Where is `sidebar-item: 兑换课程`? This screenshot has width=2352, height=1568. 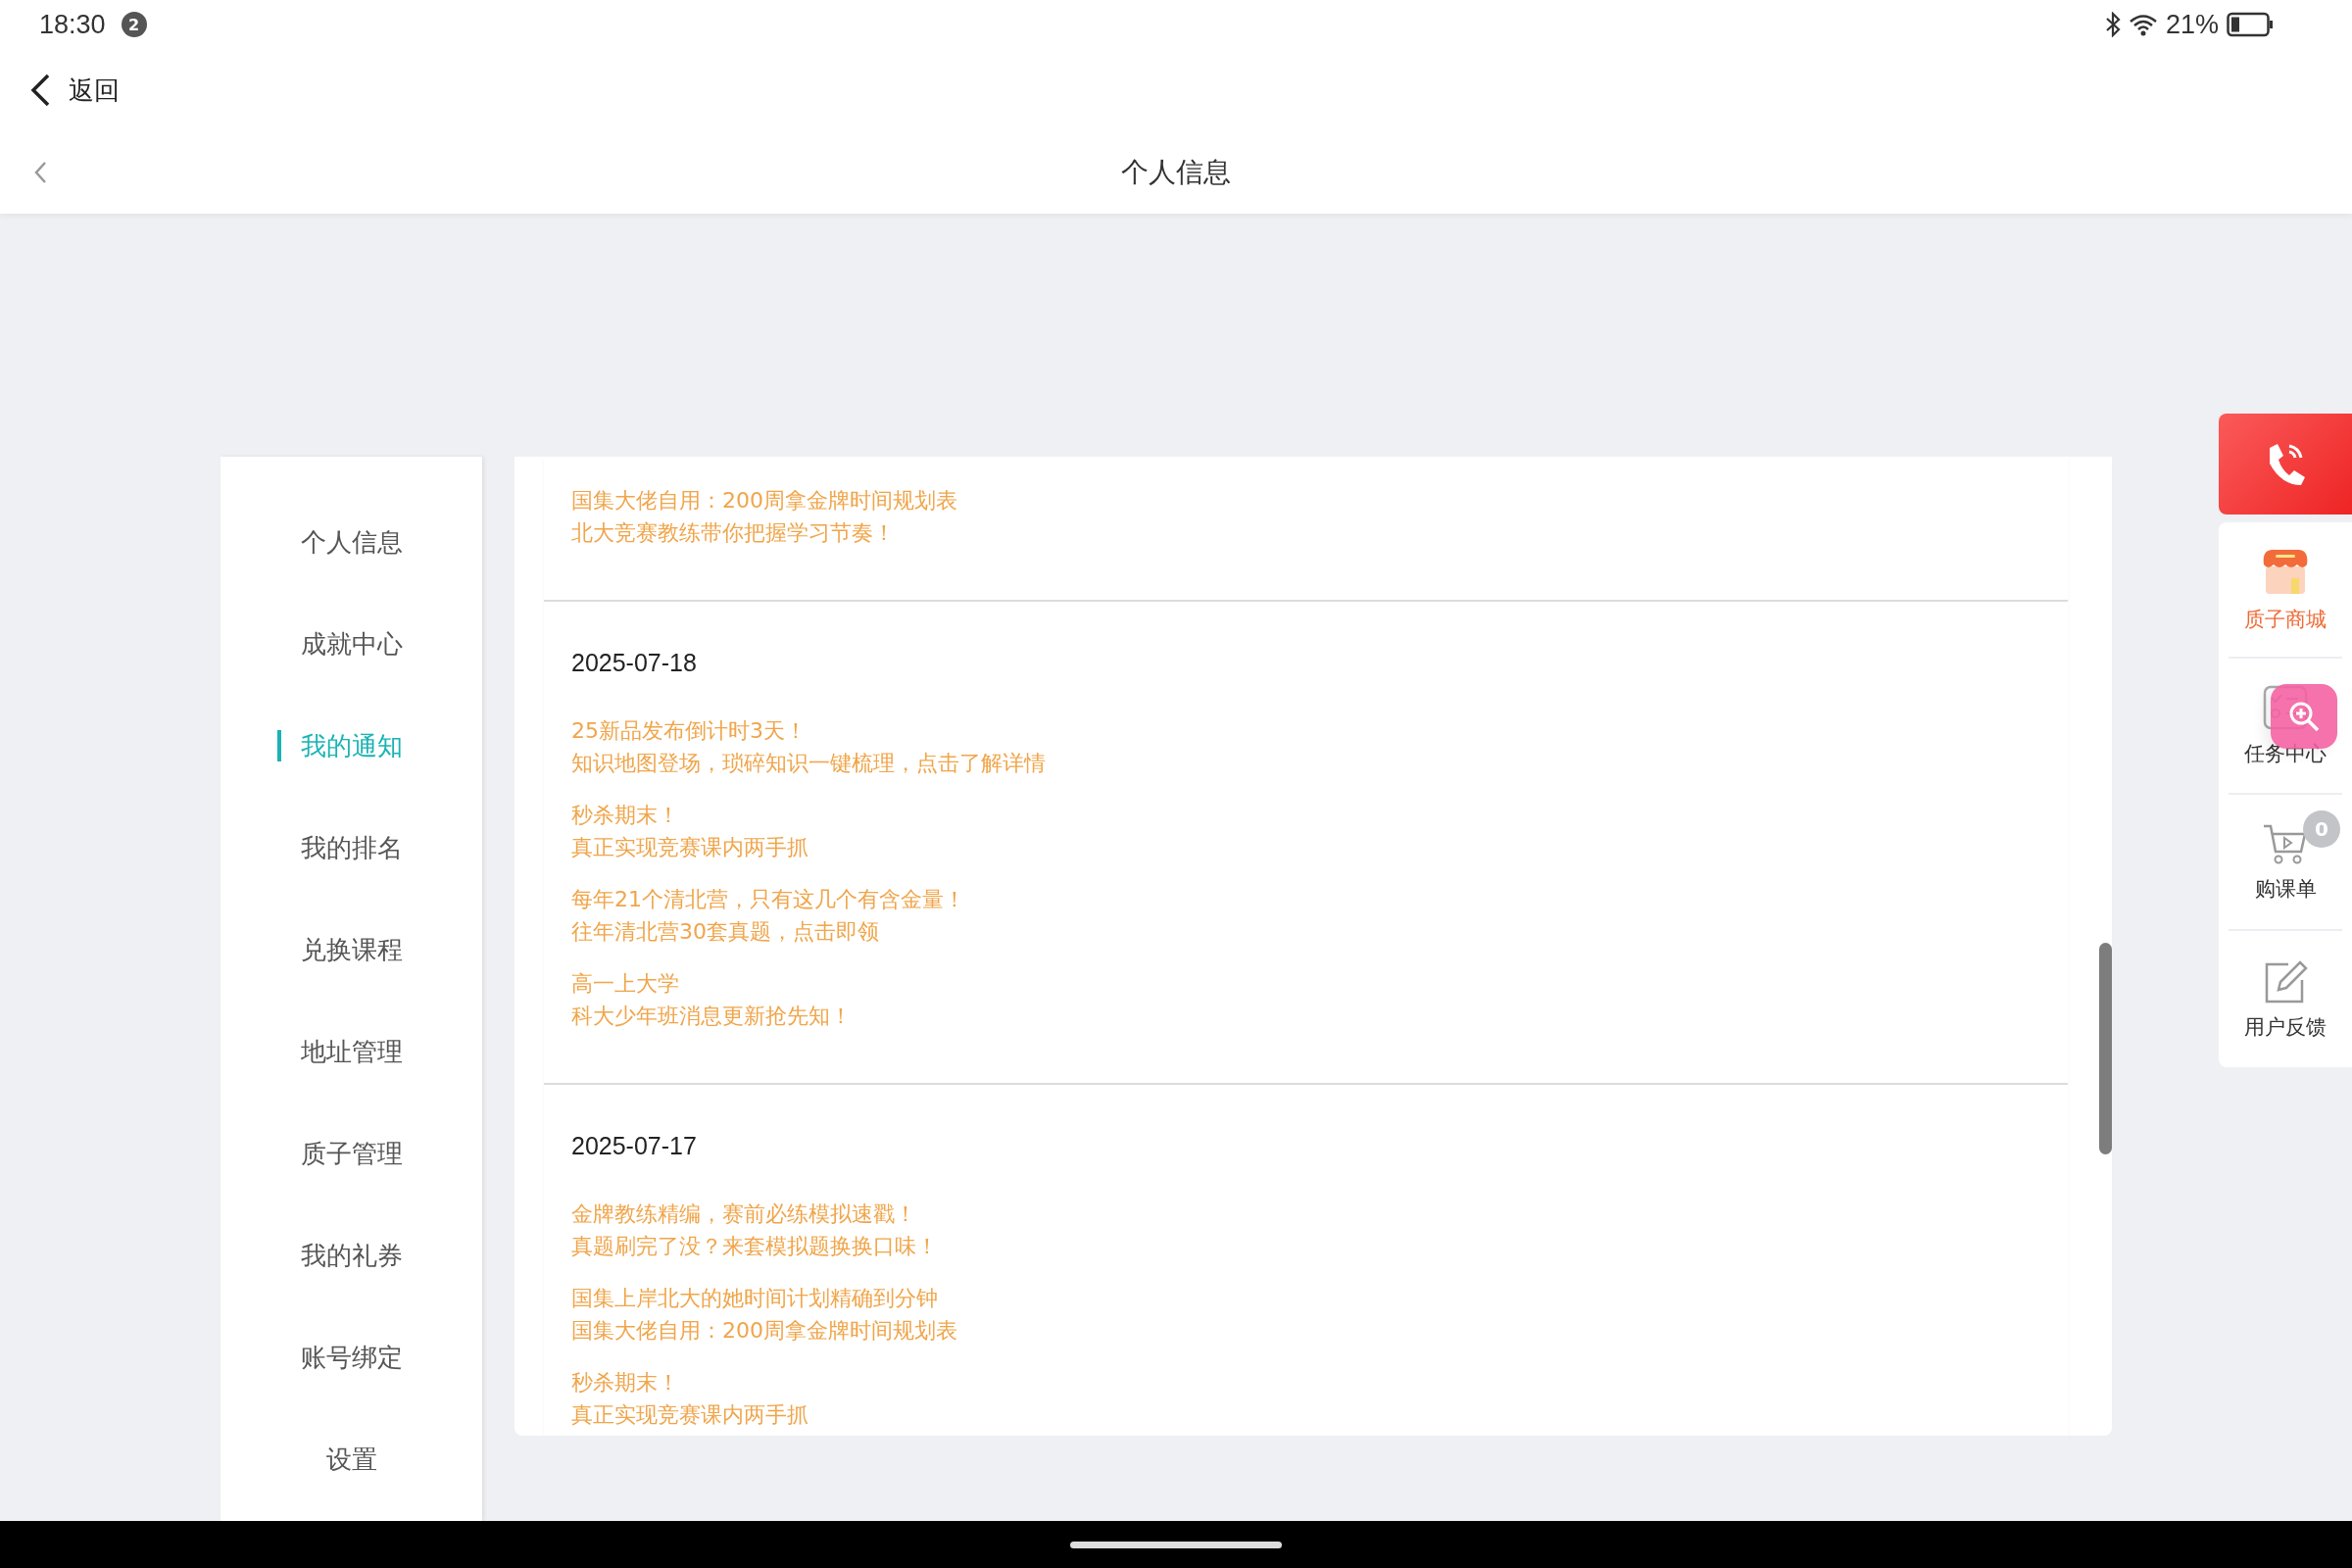 sidebar-item: 兑换课程 is located at coordinates (351, 950).